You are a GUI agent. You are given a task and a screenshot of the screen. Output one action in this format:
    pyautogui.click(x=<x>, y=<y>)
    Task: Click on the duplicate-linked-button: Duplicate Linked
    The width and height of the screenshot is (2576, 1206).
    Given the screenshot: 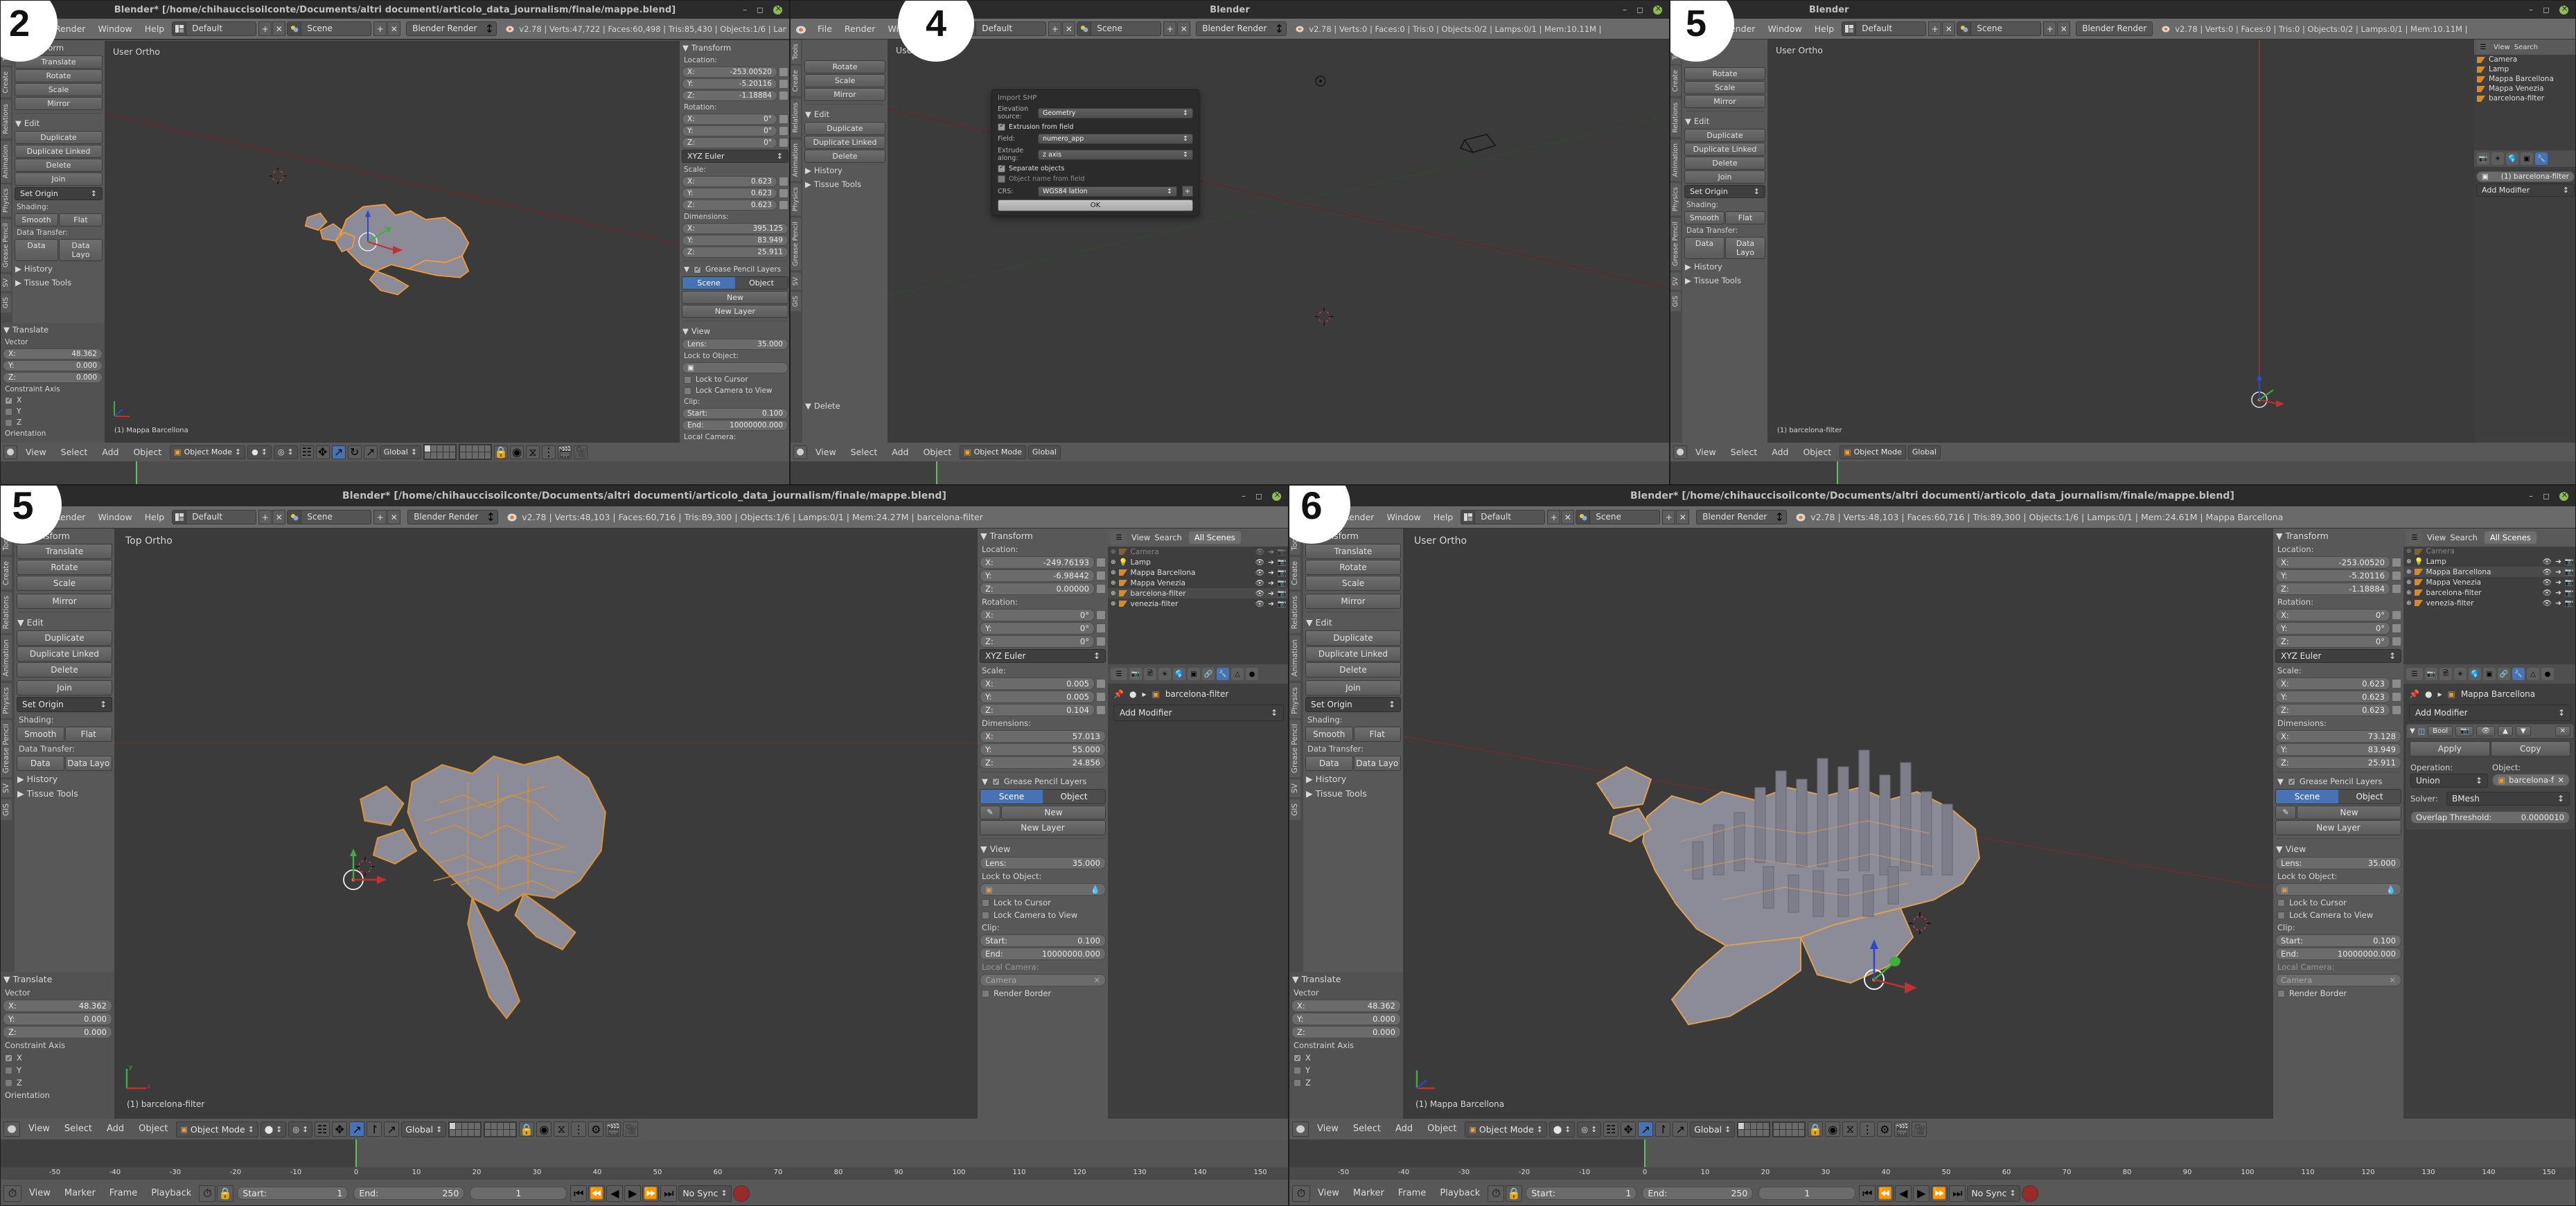 What is the action you would take?
    pyautogui.click(x=64, y=654)
    